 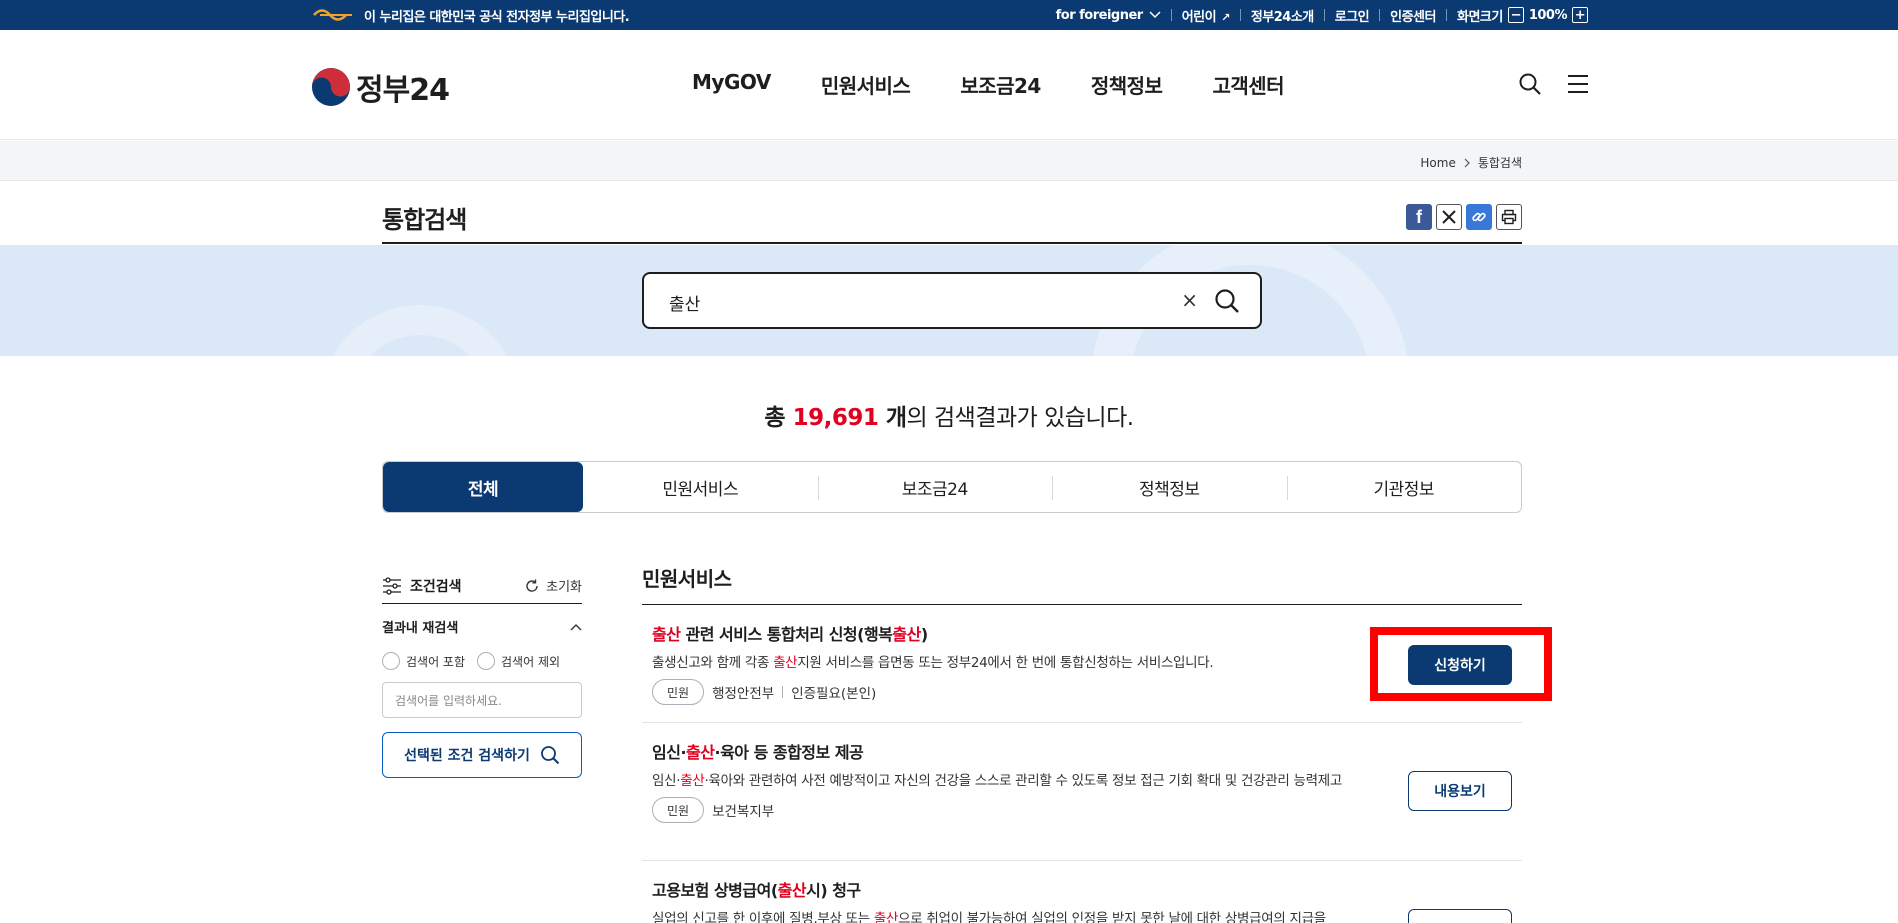 I want to click on tab-all: 전체, so click(x=483, y=487).